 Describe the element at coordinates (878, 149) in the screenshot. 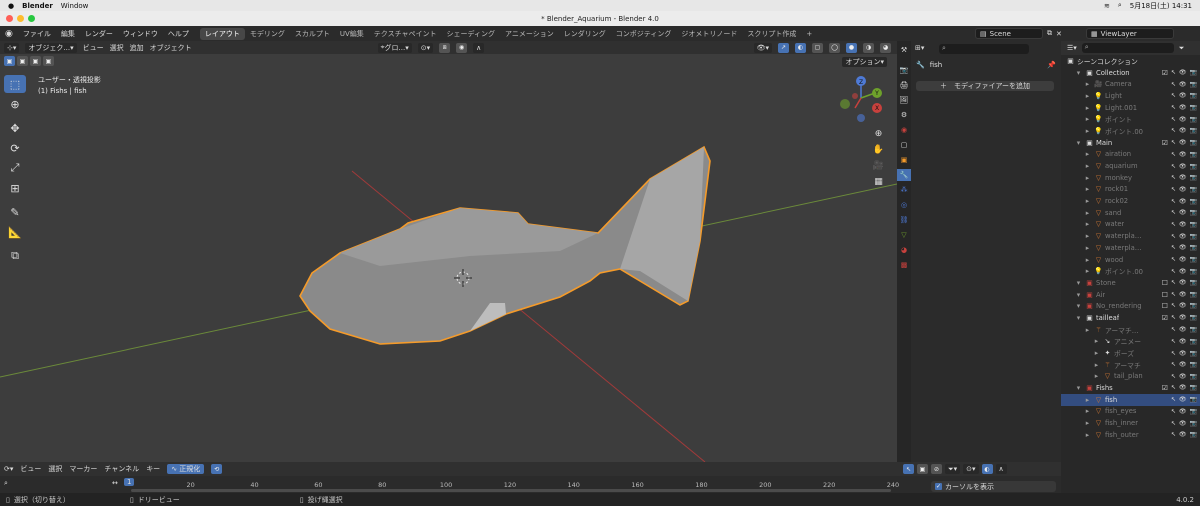

I see `pan-hand-icon: ✋` at that location.